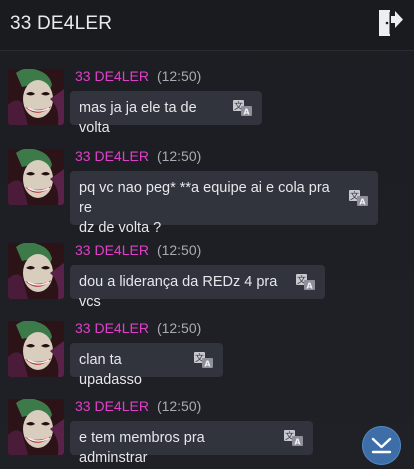 This screenshot has width=414, height=469. I want to click on message-text: mas ja ja ele ta de volta, so click(138, 118).